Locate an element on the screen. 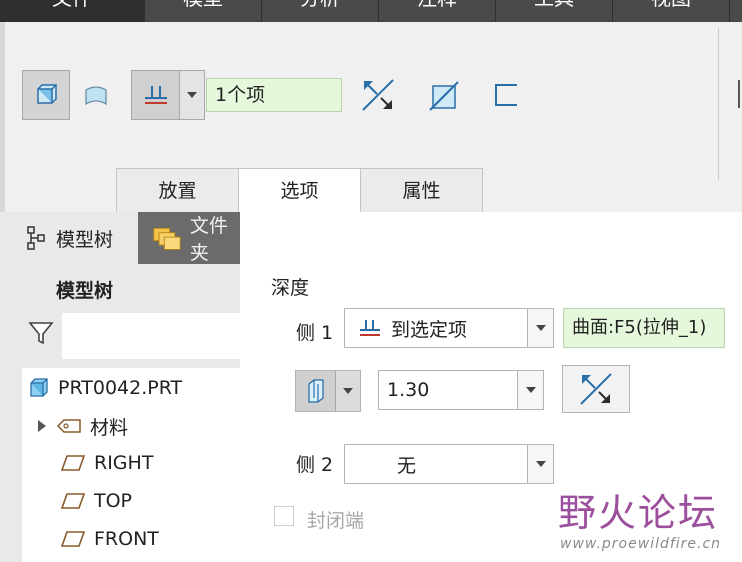  material-icon is located at coordinates (68, 426).